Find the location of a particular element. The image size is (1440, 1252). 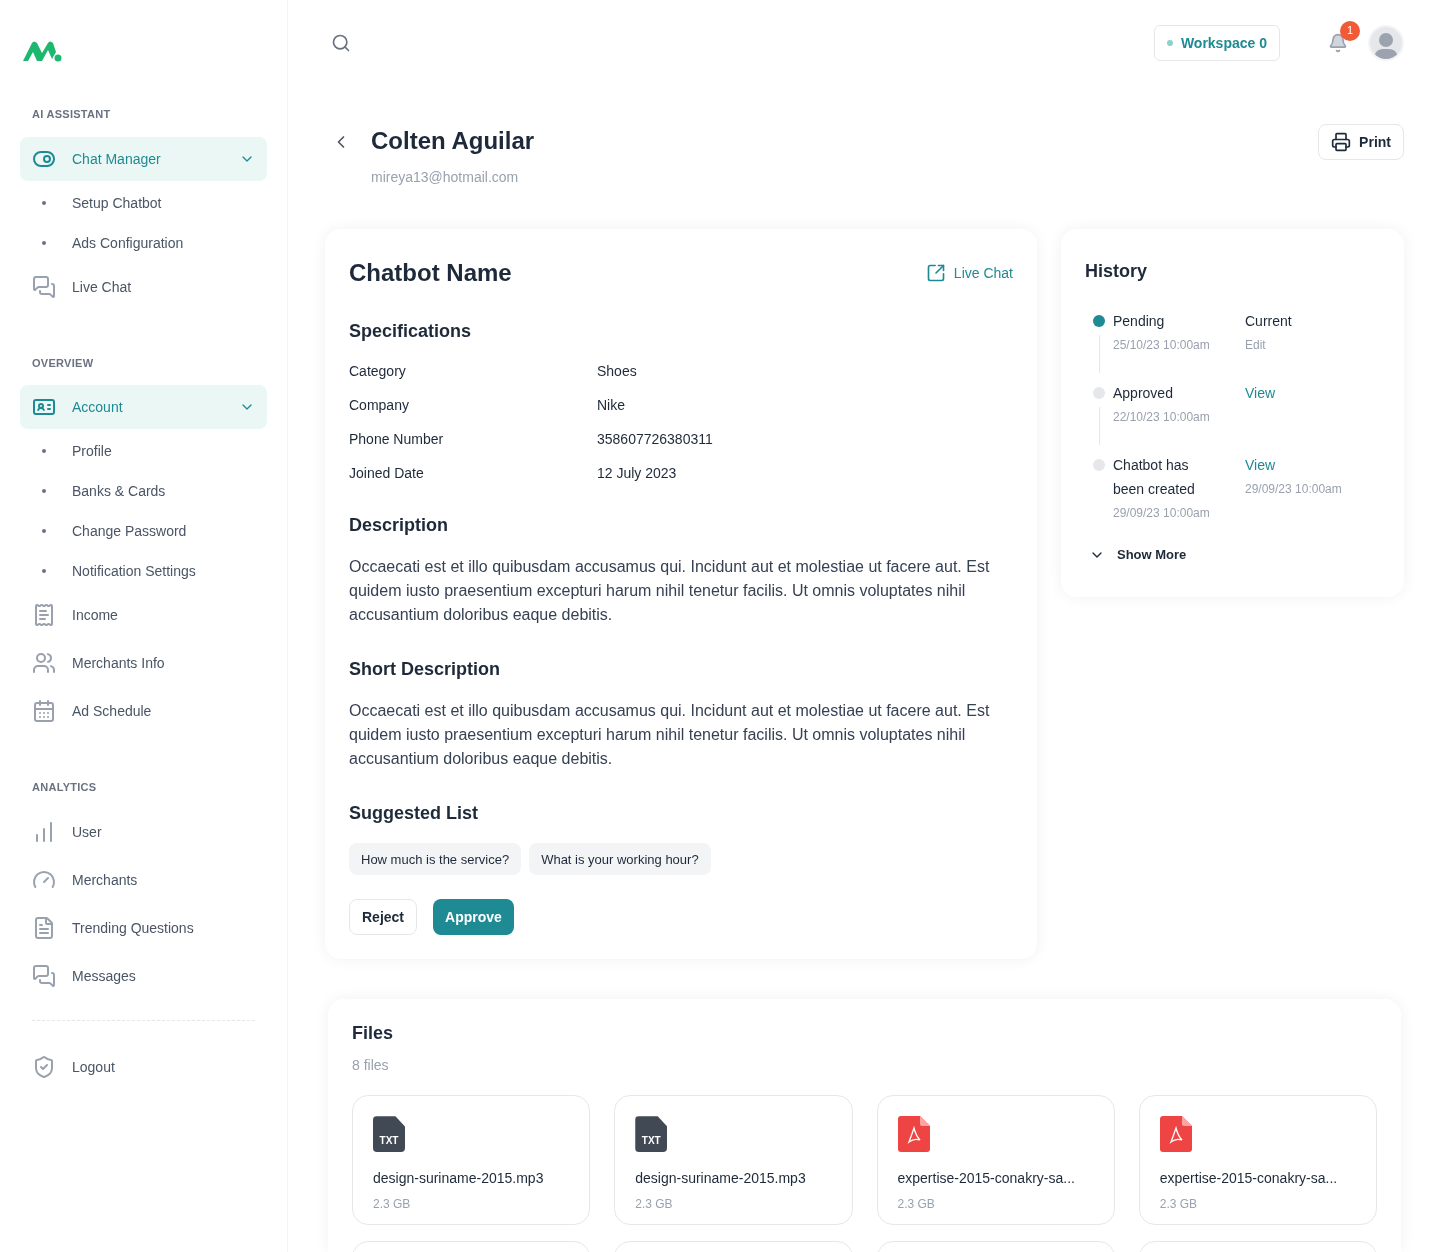

reject-button: Reject is located at coordinates (383, 917).